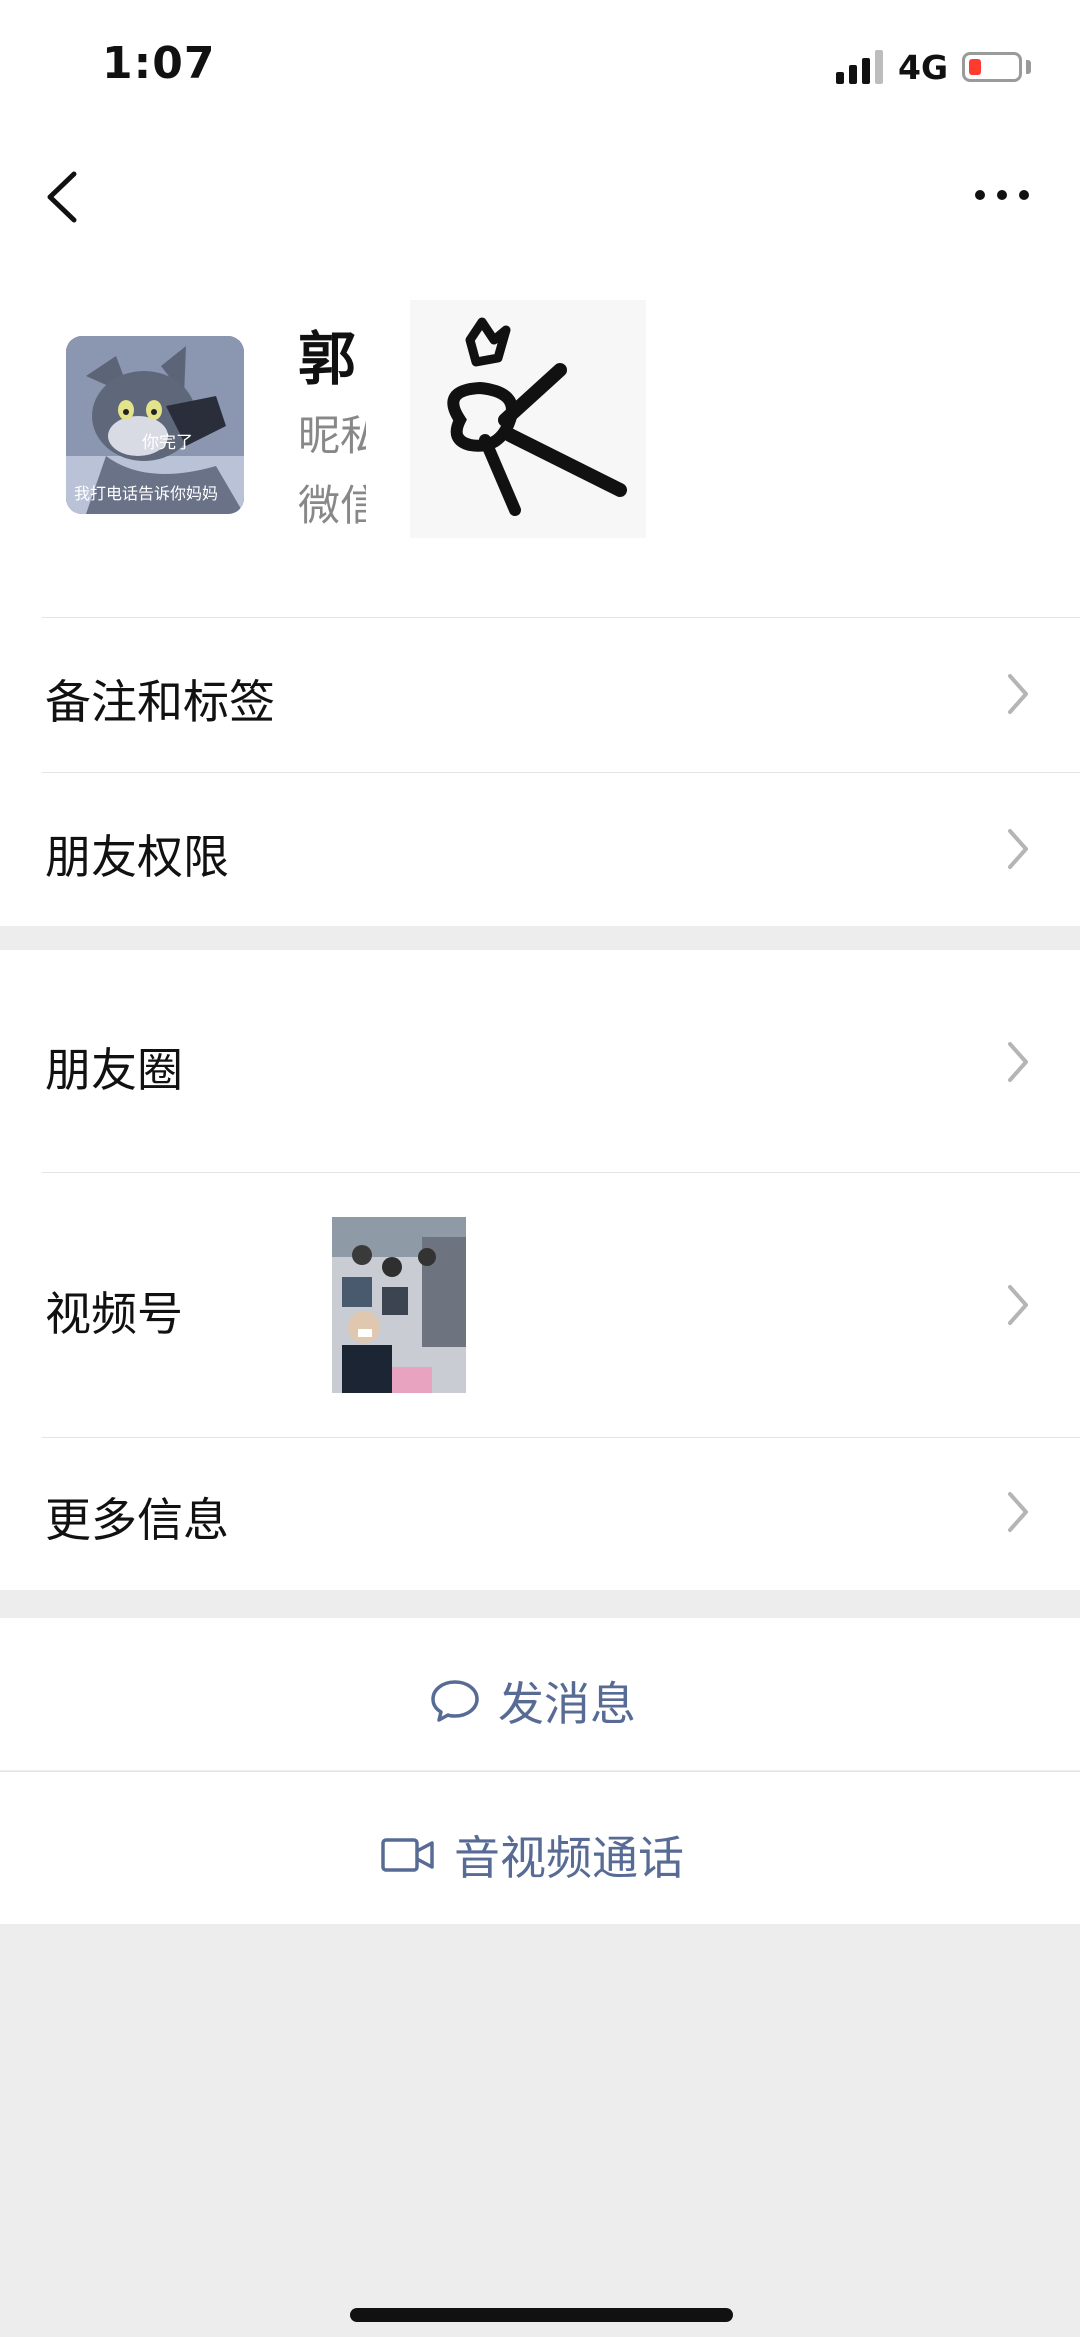  I want to click on ellipsis-icon, so click(1002, 195).